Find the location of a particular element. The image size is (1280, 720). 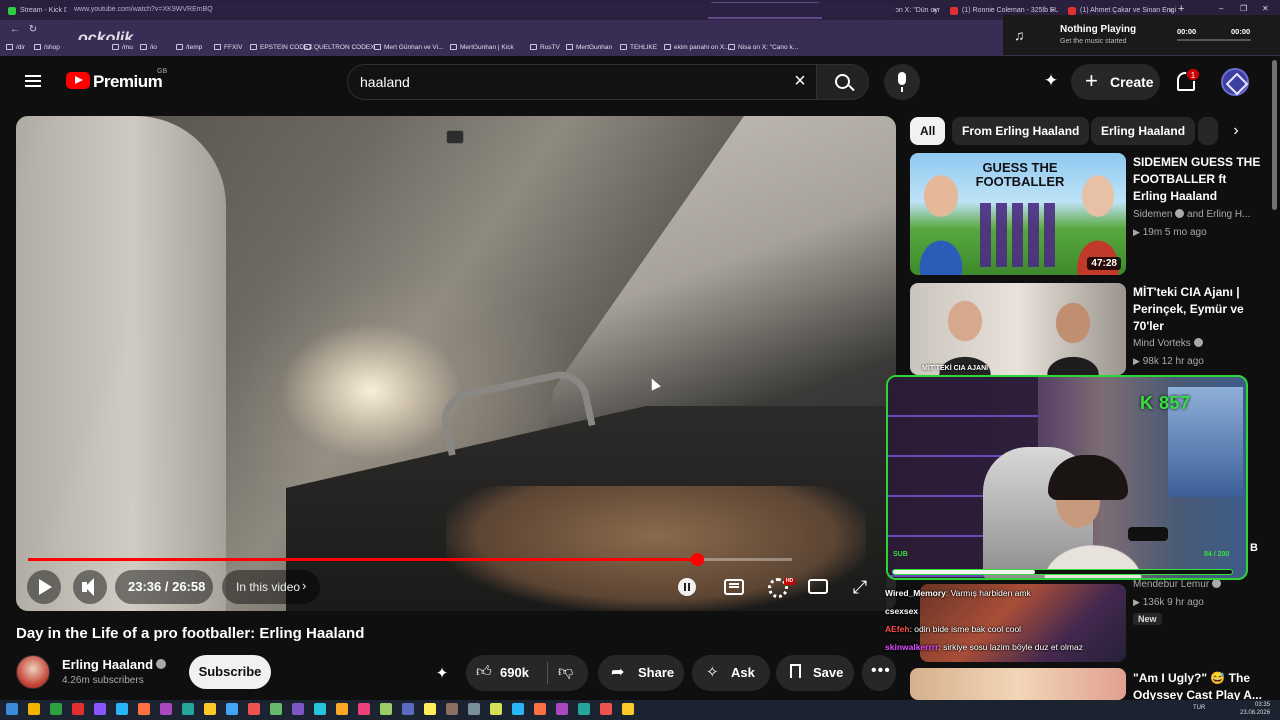

video-progress-bar is located at coordinates (410, 559).